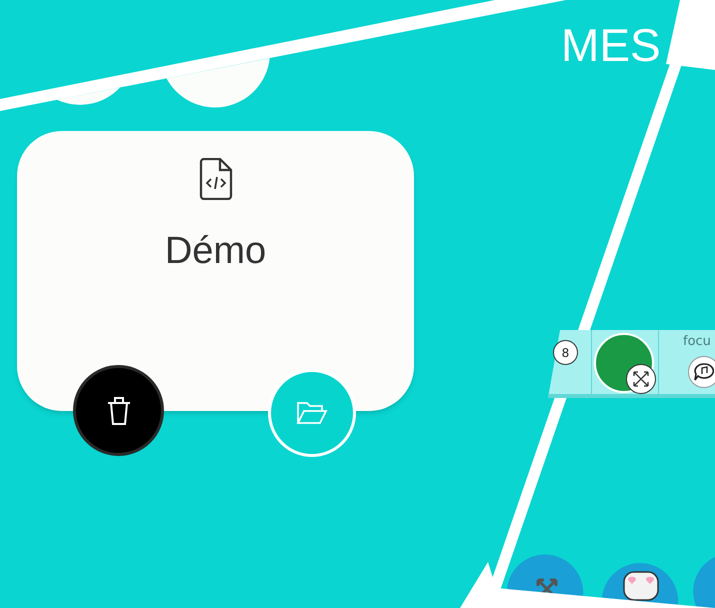 Image resolution: width=715 pixels, height=608 pixels. What do you see at coordinates (704, 372) in the screenshot?
I see `music-speech-icon` at bounding box center [704, 372].